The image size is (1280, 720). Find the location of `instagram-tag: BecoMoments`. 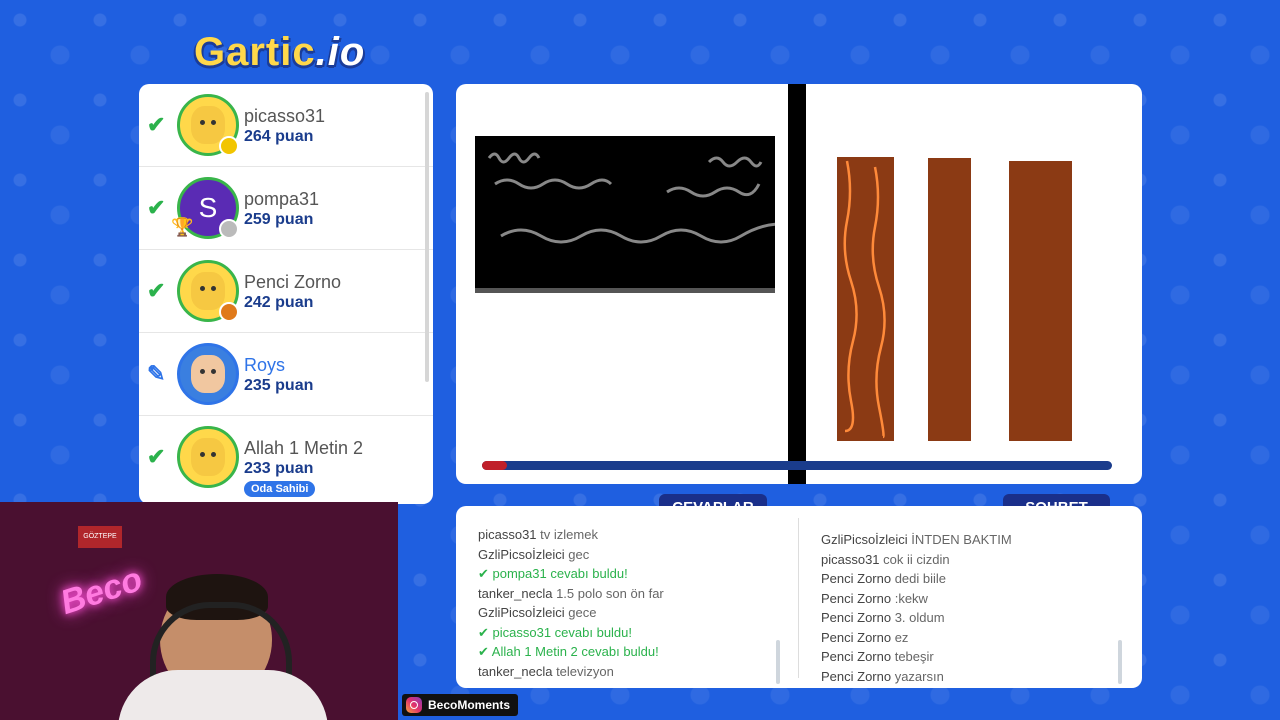

instagram-tag: BecoMoments is located at coordinates (460, 705).